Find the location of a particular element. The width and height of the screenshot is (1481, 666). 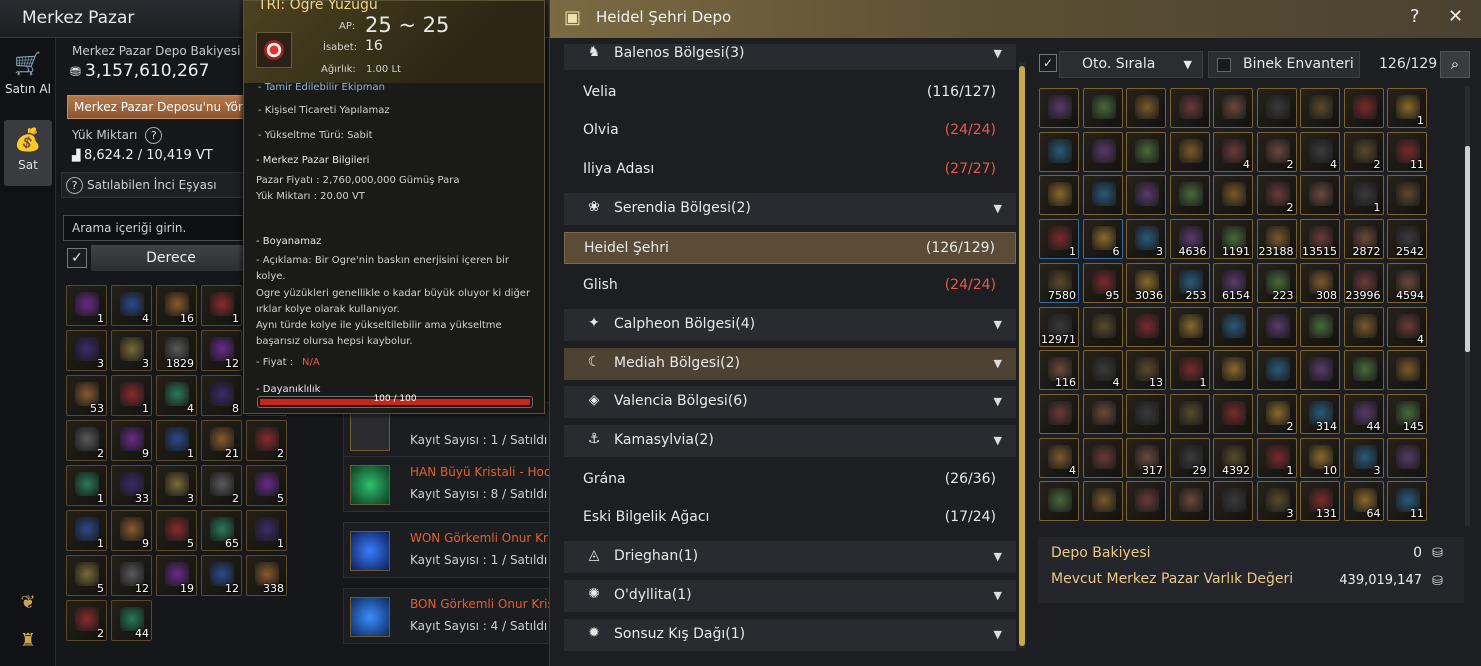

storage-slot: 12971 is located at coordinates (1059, 326).